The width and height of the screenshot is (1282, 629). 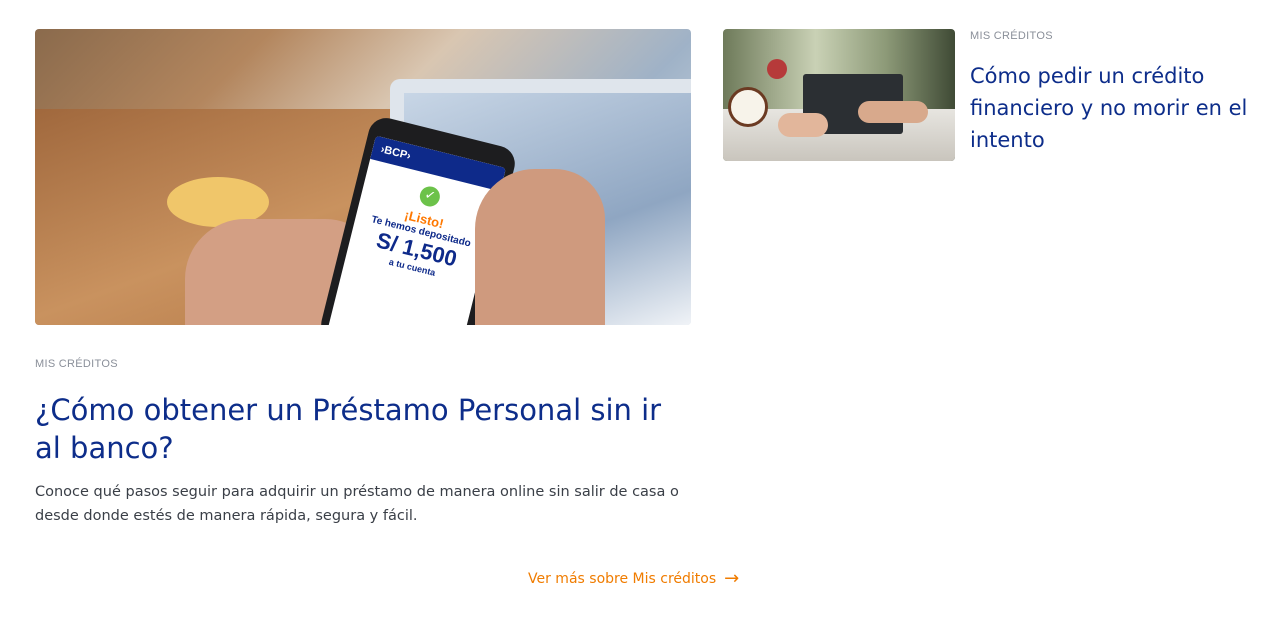 I want to click on check-icon: ✓, so click(x=429, y=196).